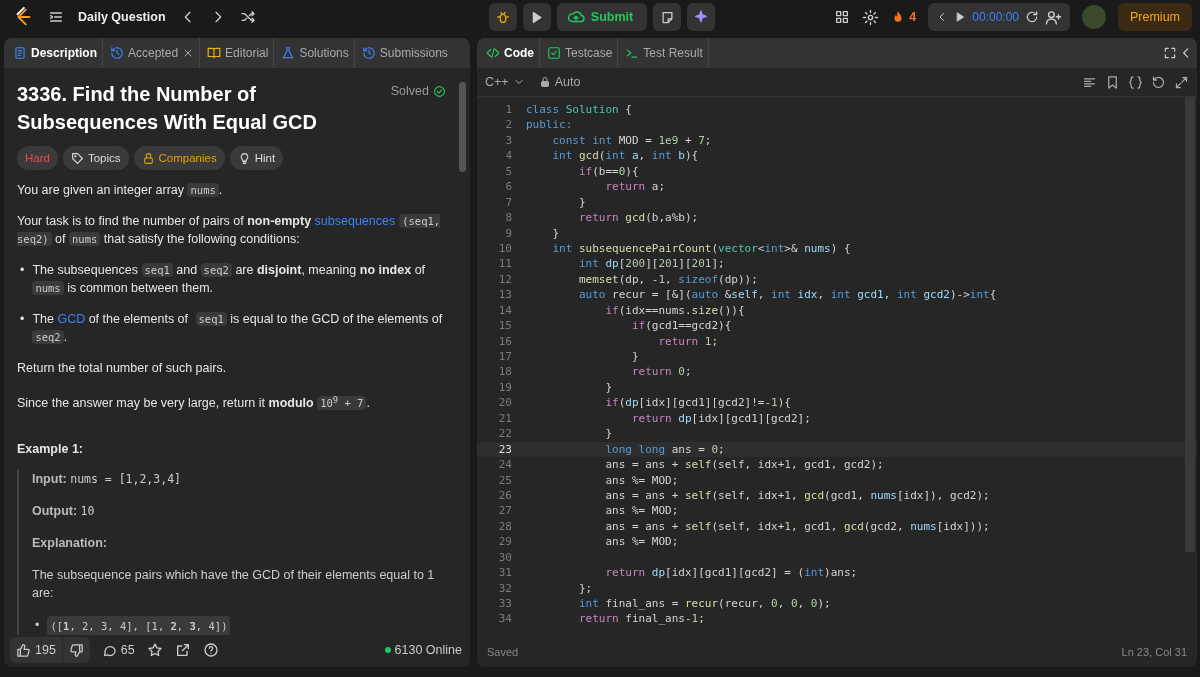 The width and height of the screenshot is (1200, 677). What do you see at coordinates (71, 319) in the screenshot?
I see `text-link: GCD` at bounding box center [71, 319].